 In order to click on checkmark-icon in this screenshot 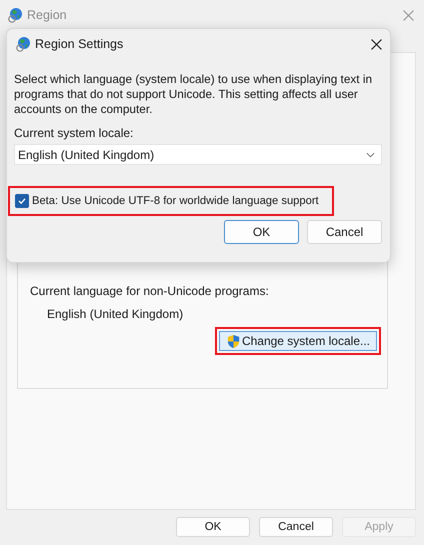, I will do `click(22, 201)`.